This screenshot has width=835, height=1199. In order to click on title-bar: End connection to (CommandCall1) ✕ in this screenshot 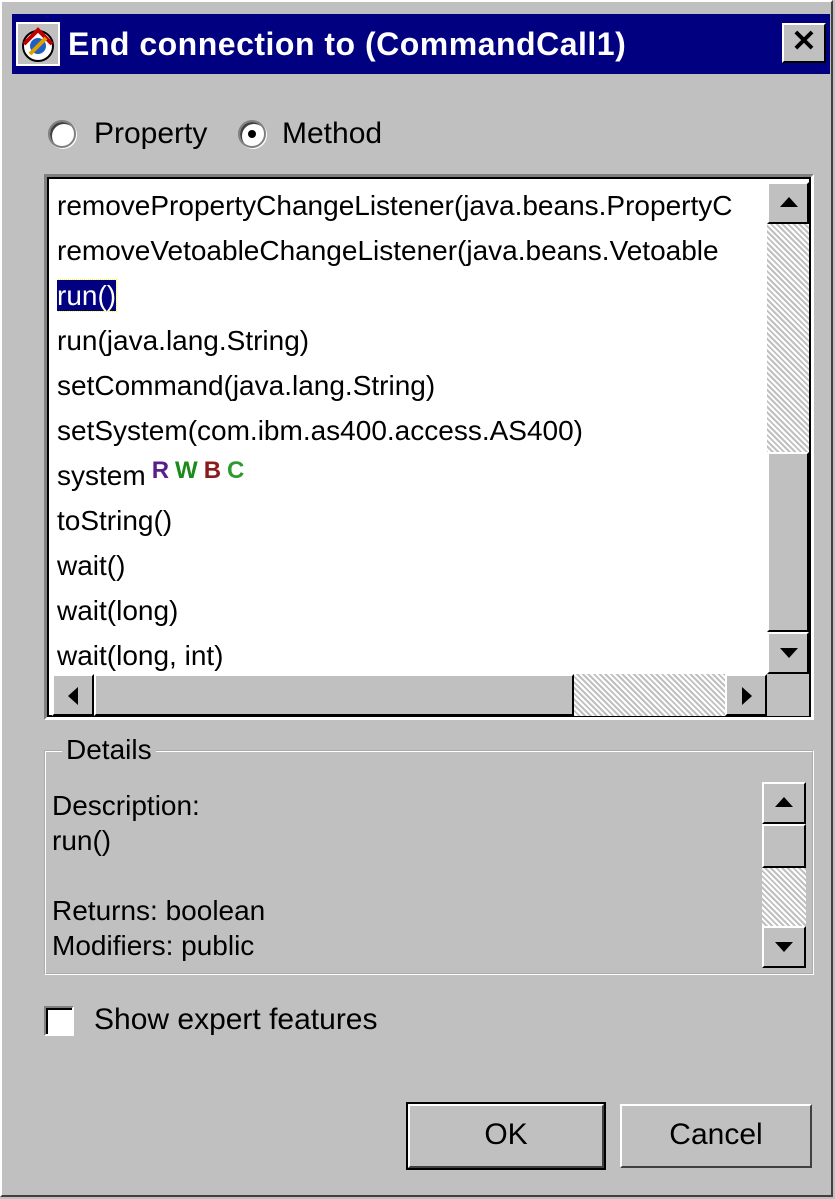, I will do `click(421, 44)`.